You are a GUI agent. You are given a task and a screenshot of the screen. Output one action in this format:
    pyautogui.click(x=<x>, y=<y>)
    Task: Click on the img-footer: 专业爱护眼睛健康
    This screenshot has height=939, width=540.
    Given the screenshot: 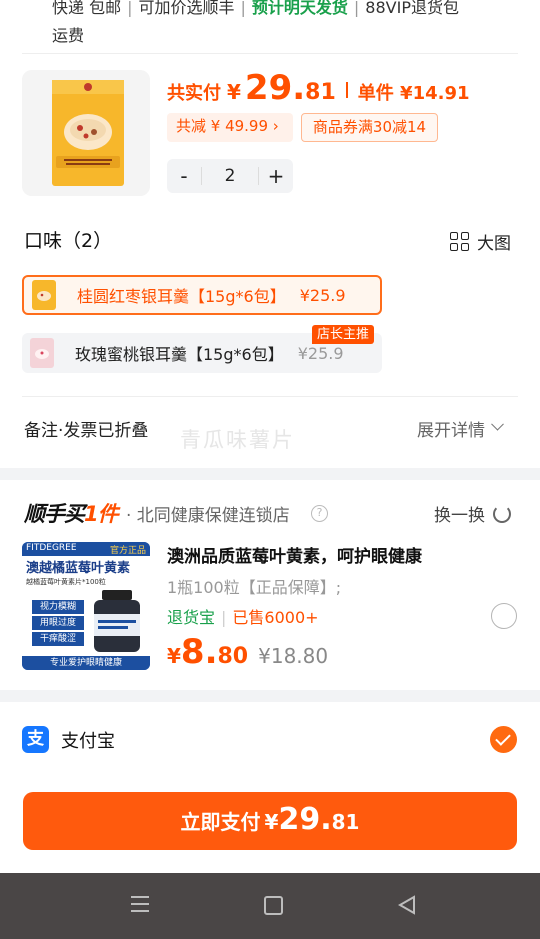 What is the action you would take?
    pyautogui.click(x=86, y=663)
    